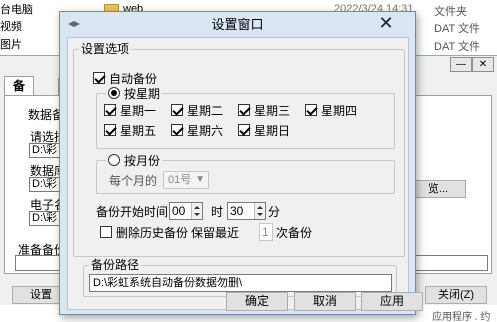 The image size is (497, 322). What do you see at coordinates (240, 283) in the screenshot?
I see `backup-path-input: D:\彩虹系统自动备份数据勿删\` at bounding box center [240, 283].